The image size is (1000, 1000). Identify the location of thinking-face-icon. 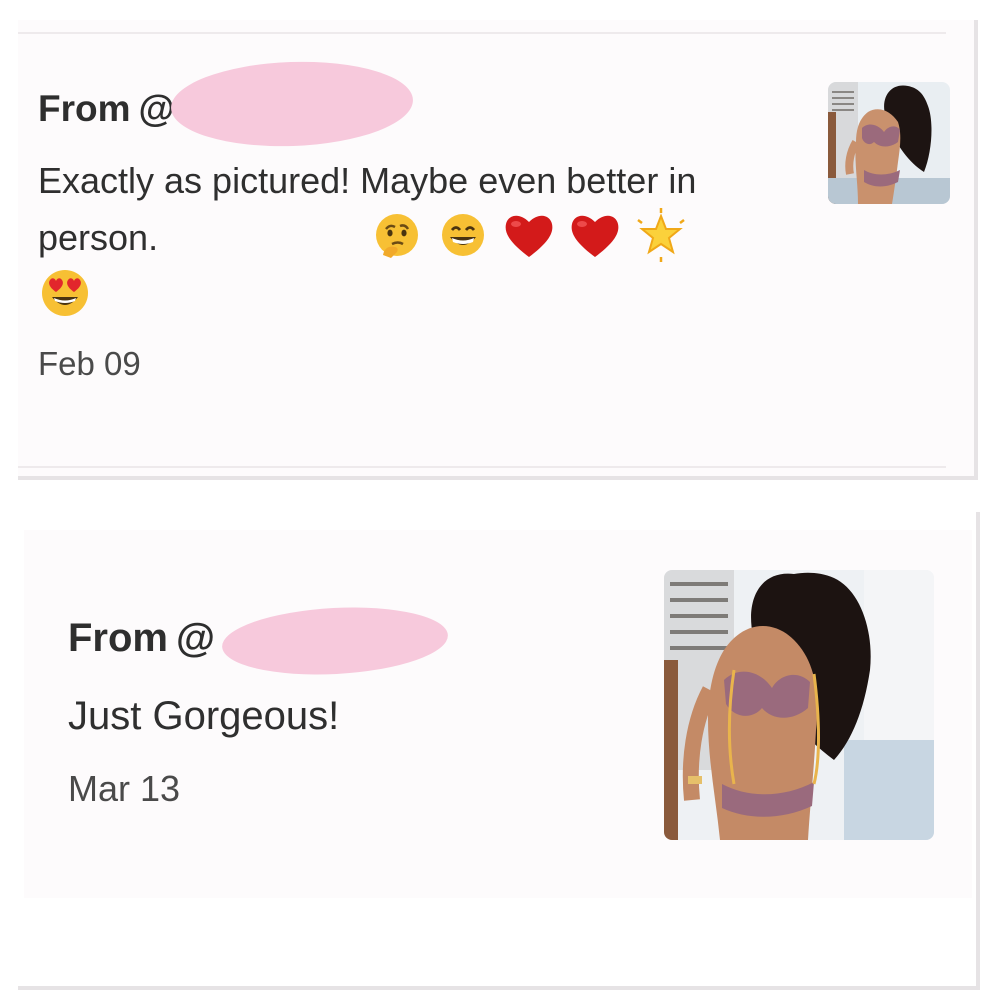
(397, 235).